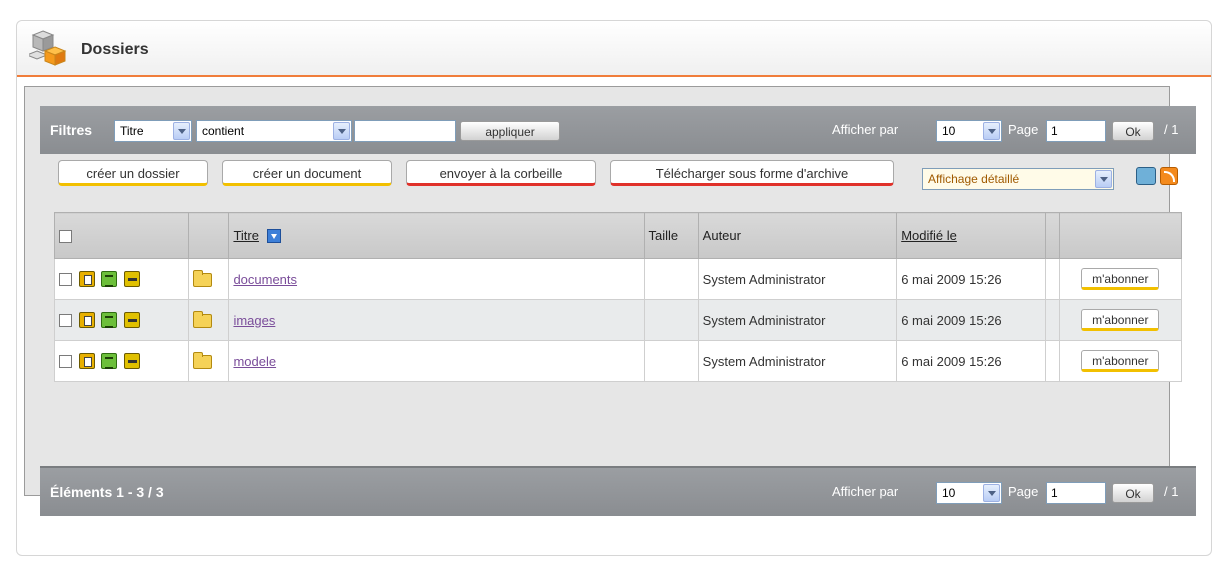 The width and height of the screenshot is (1228, 568). Describe the element at coordinates (436, 235) in the screenshot. I see `title-header: Titre` at that location.